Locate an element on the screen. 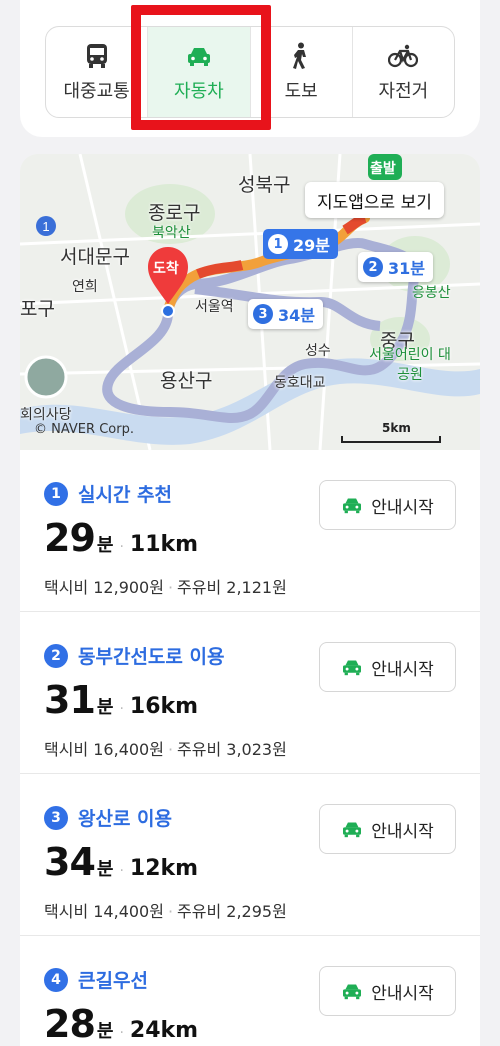  route-name: 실시간 추천 is located at coordinates (125, 495).